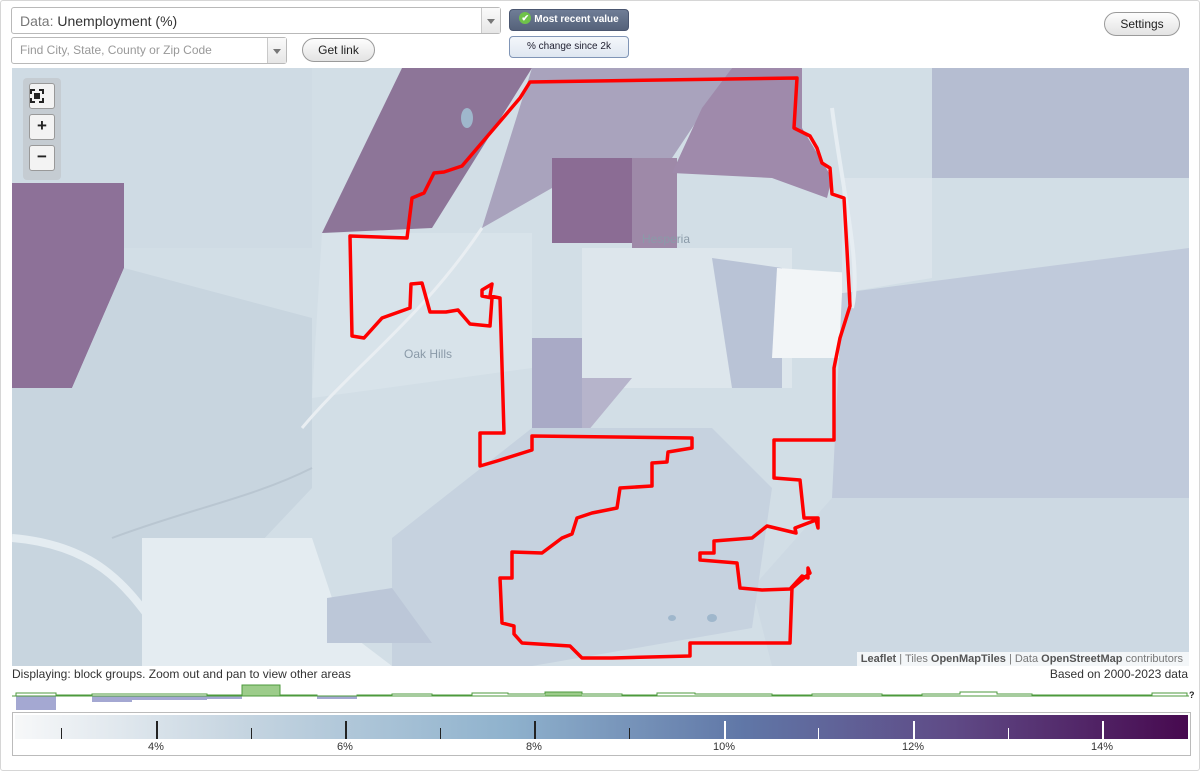  What do you see at coordinates (913, 747) in the screenshot?
I see `legend-tick-label: 12%` at bounding box center [913, 747].